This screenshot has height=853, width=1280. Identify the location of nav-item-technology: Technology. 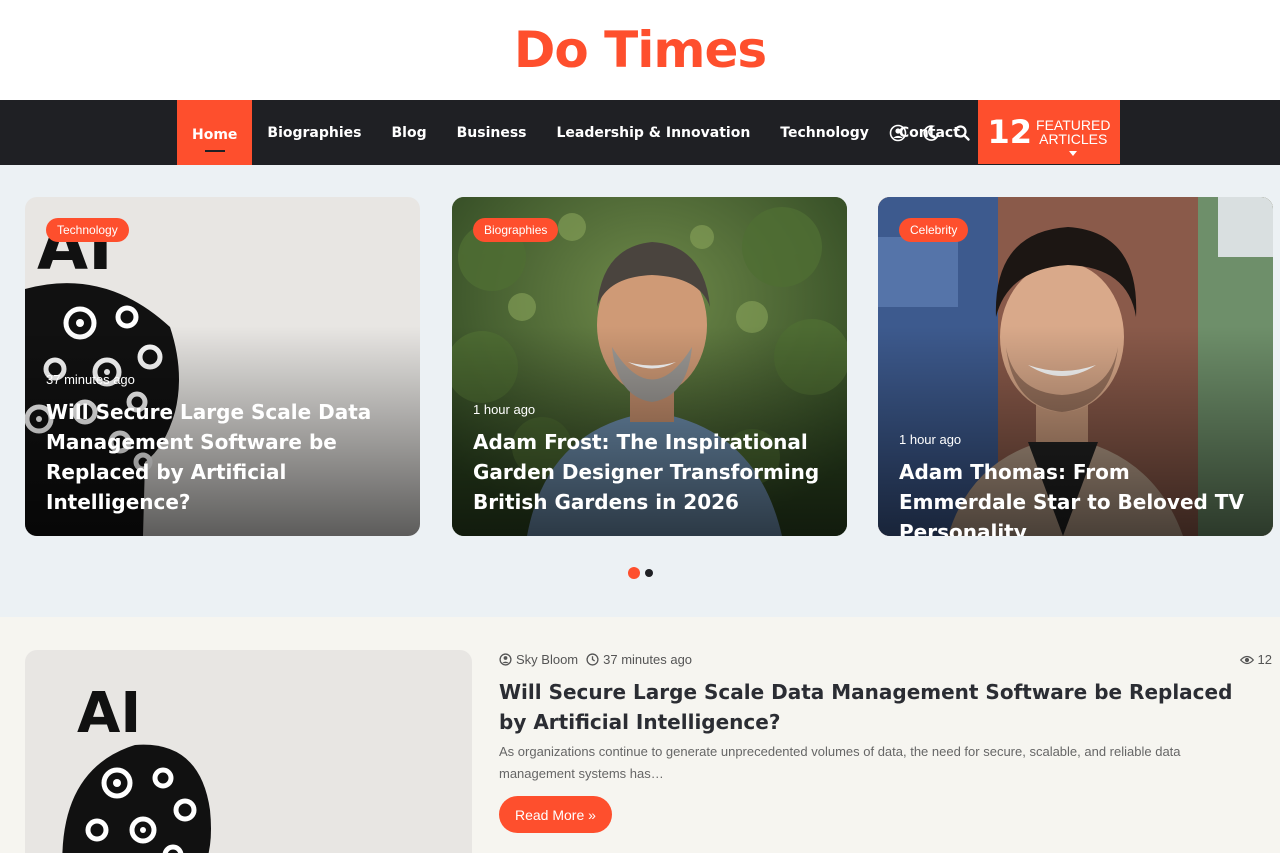
(824, 132).